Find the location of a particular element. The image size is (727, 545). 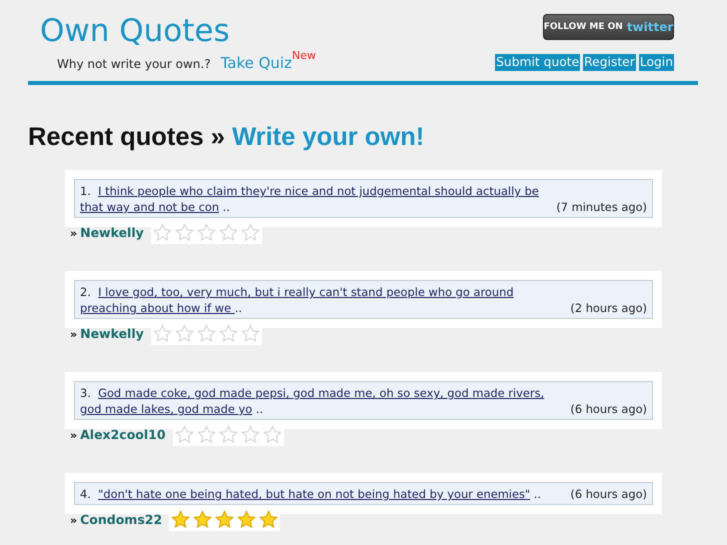

follow-button: FOLLOW ME ON twitter is located at coordinates (608, 27).